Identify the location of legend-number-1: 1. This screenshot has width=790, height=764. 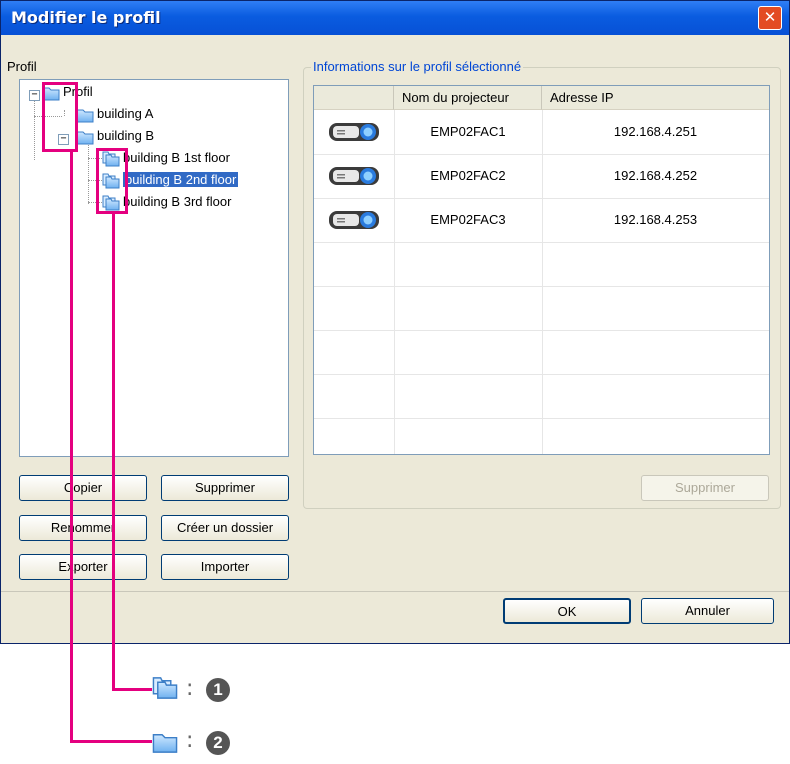
(218, 690).